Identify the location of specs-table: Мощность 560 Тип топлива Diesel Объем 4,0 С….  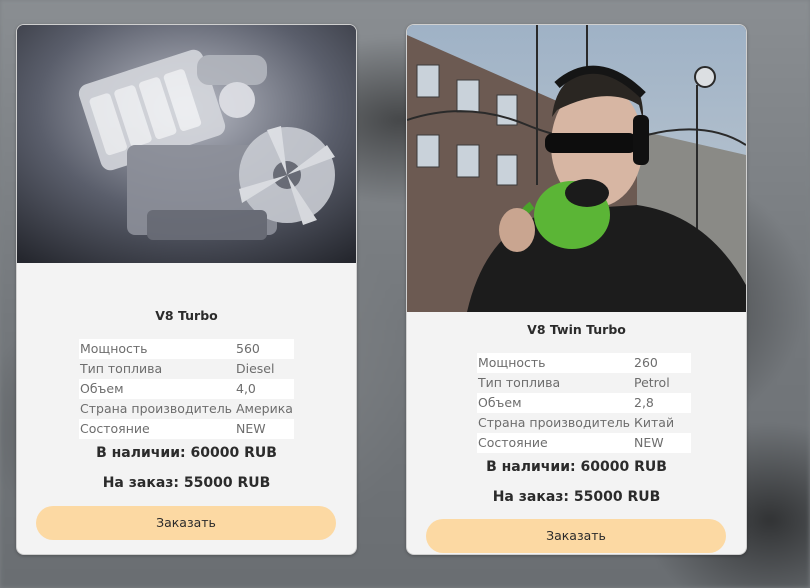
(186, 389).